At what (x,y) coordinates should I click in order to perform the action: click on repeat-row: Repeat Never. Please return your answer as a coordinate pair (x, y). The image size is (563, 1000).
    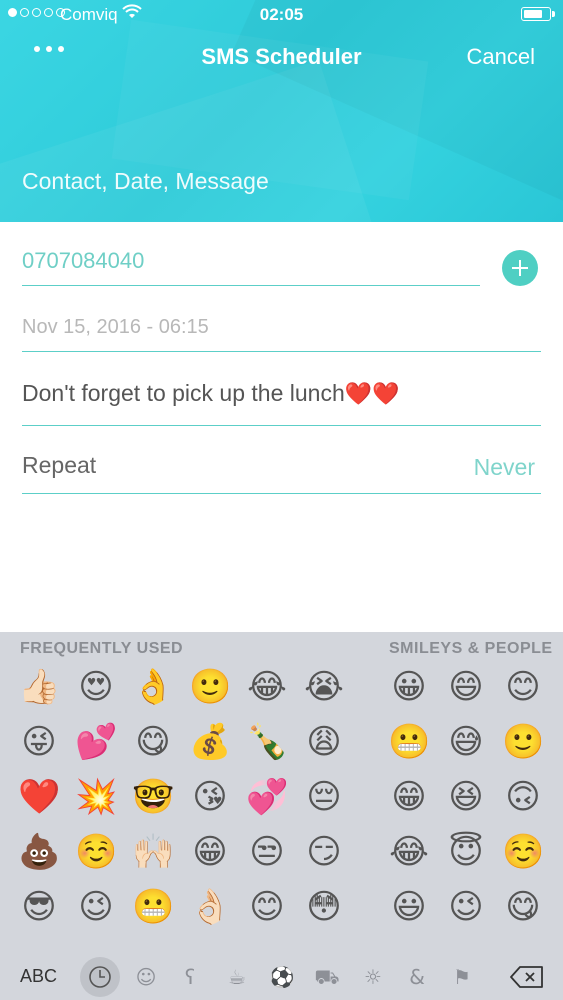
    Looking at the image, I should click on (281, 473).